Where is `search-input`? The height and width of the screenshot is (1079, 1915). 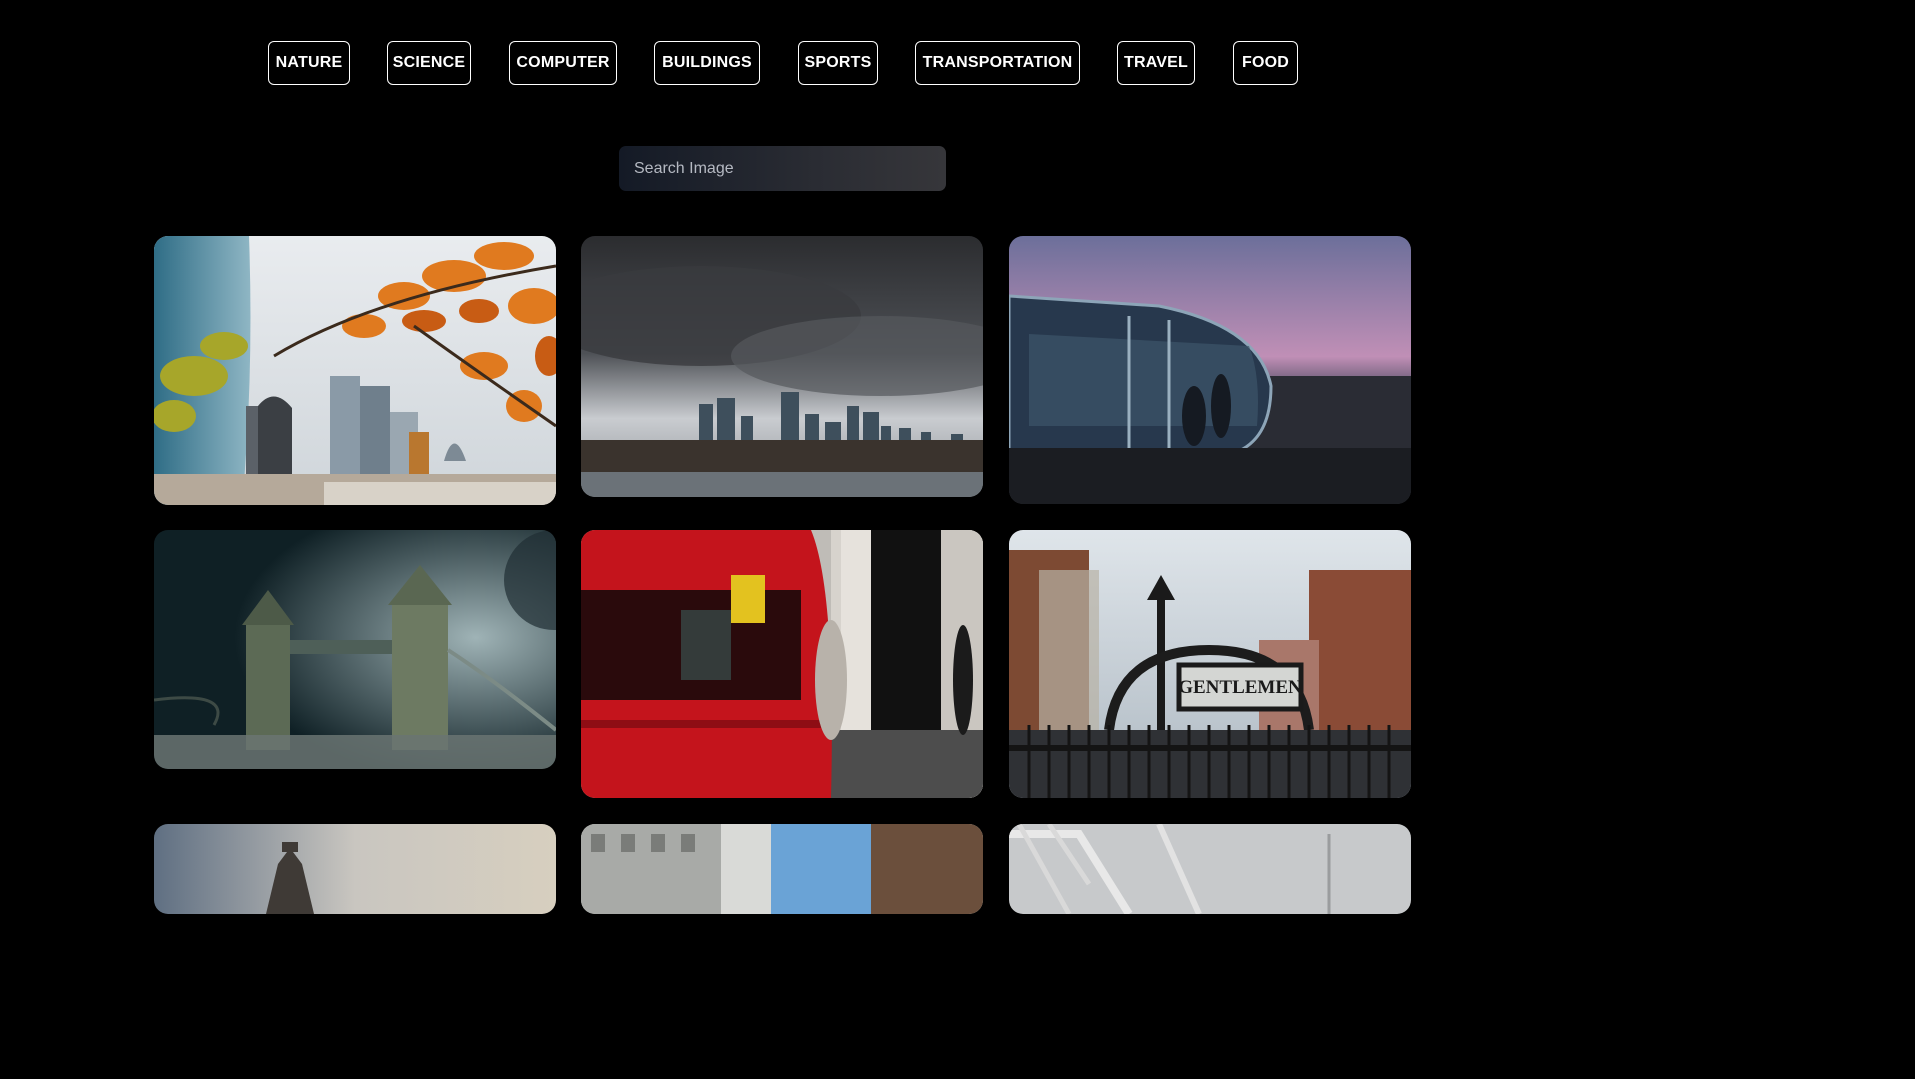 search-input is located at coordinates (782, 168).